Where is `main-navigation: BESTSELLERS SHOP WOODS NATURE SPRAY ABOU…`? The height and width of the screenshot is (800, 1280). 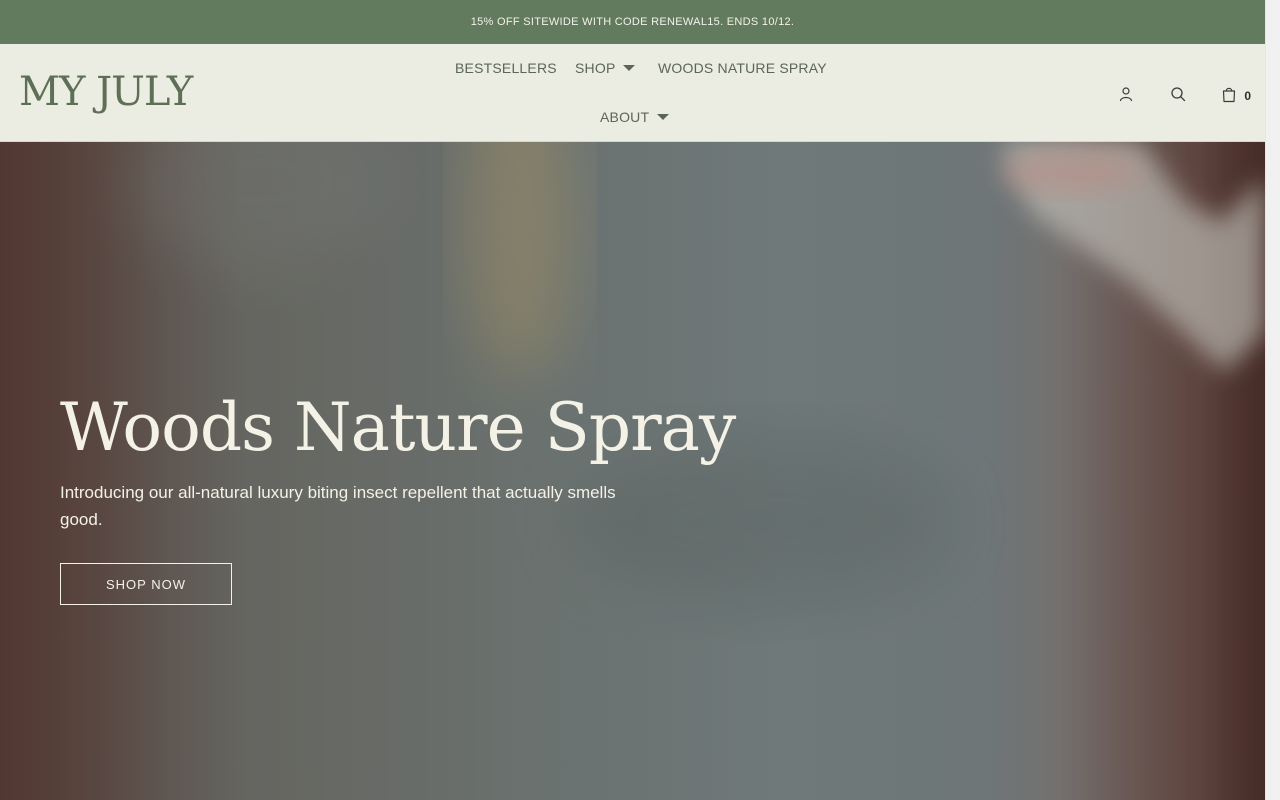
main-navigation: BESTSELLERS SHOP WOODS NATURE SPRAY ABOU… is located at coordinates (632, 93).